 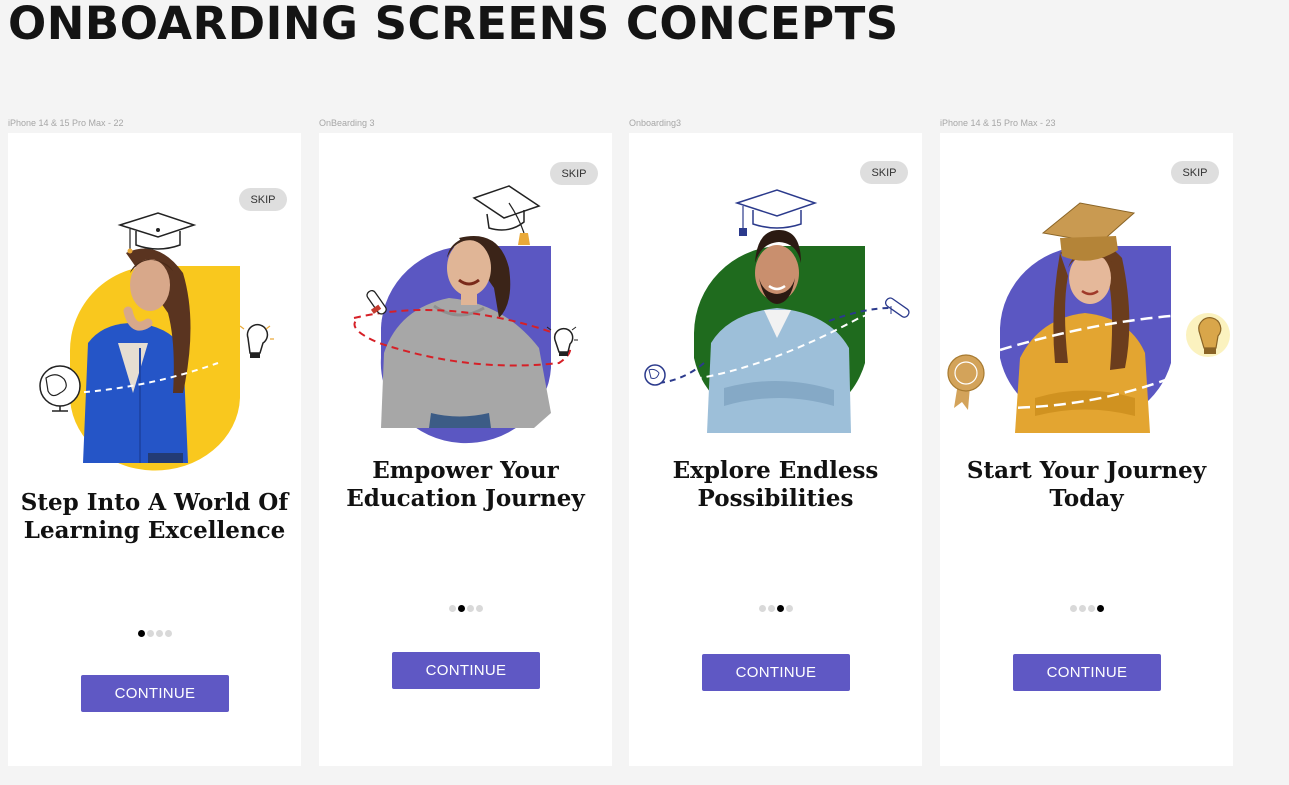 What do you see at coordinates (66, 123) in the screenshot?
I see `frame-label: iPhone 14 & 15 Pro Max - 22` at bounding box center [66, 123].